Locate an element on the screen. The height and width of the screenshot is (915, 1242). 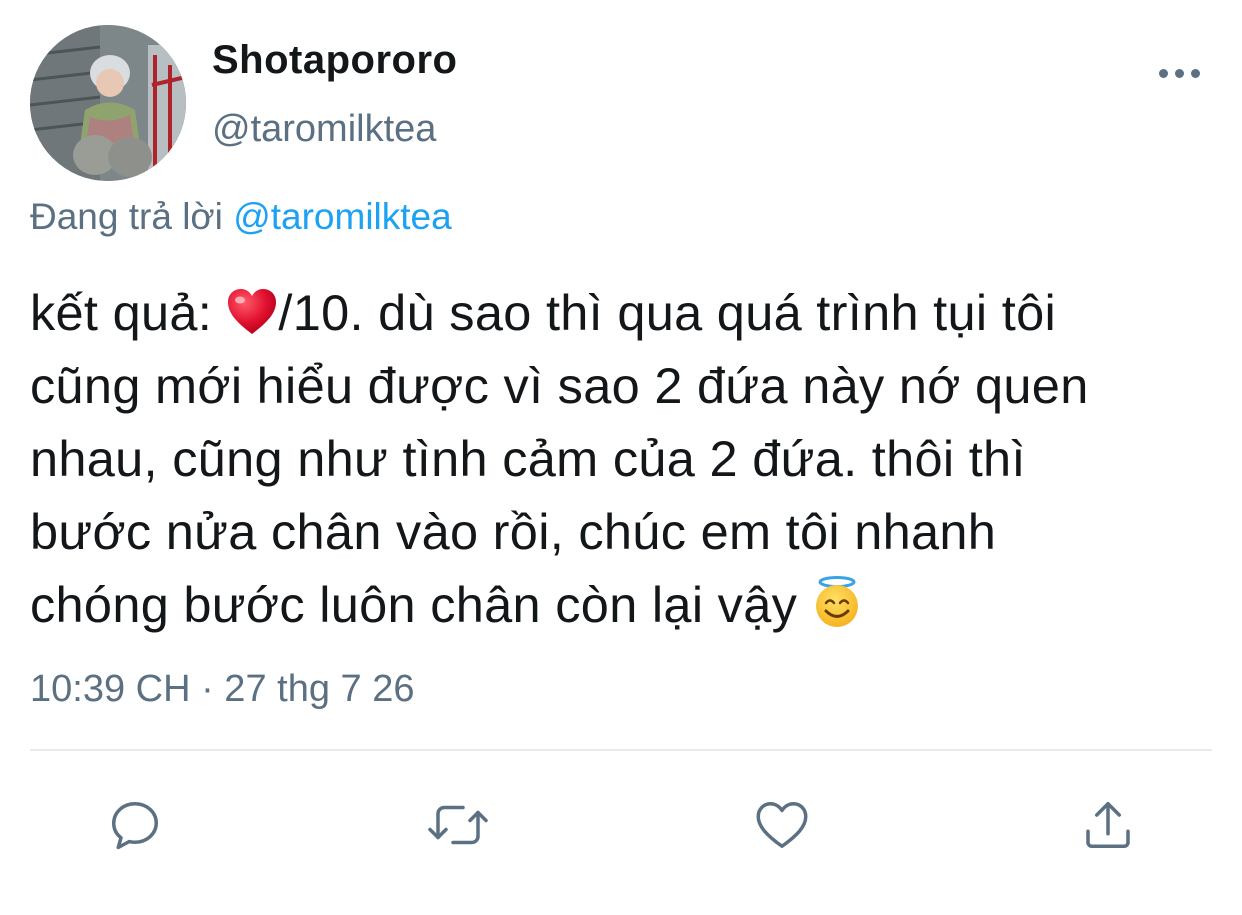
reply-icon is located at coordinates (135, 826).